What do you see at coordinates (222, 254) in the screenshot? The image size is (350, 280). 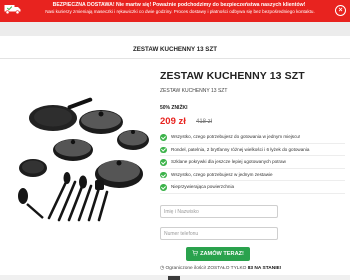 I see `order-now-label: ZAMÓW TERAZ!` at bounding box center [222, 254].